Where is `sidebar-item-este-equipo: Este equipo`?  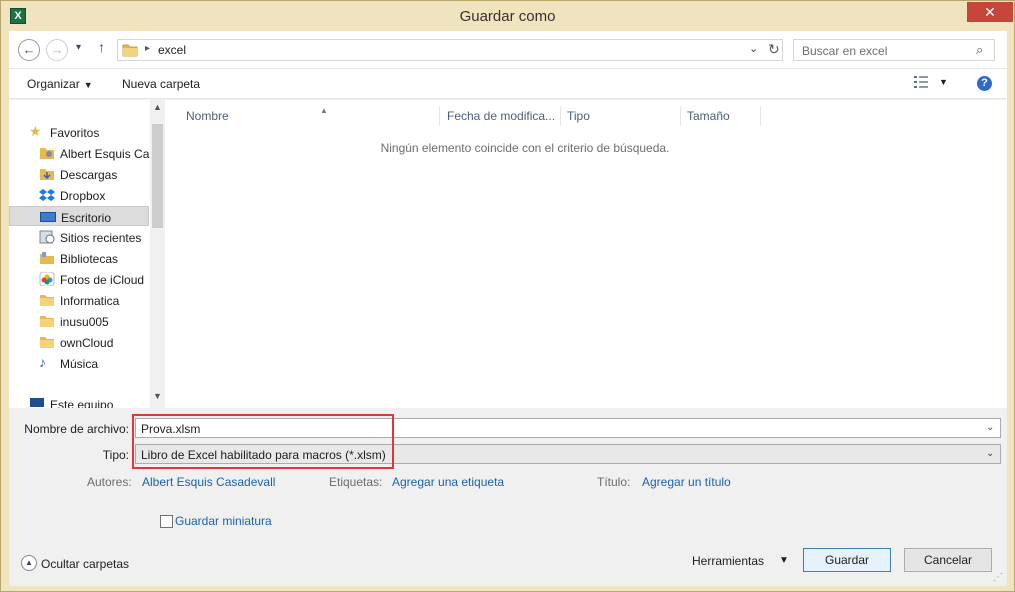
sidebar-item-este-equipo: Este equipo is located at coordinates (79, 401).